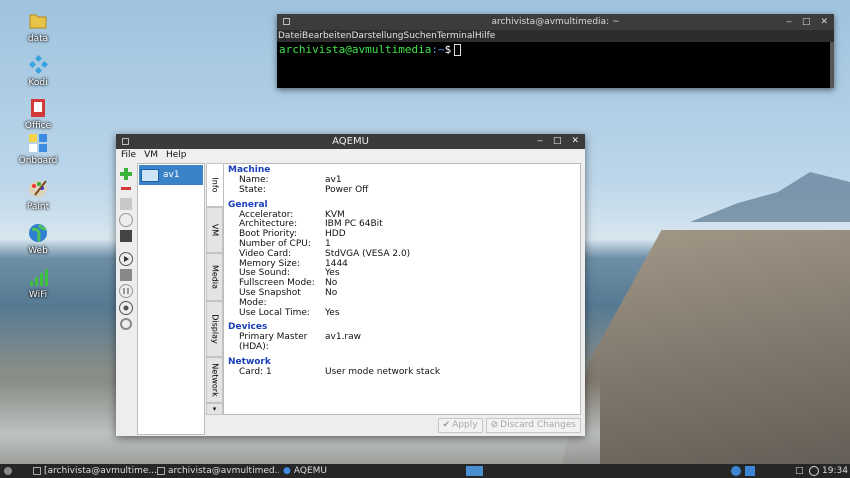 This screenshot has height=478, width=850. What do you see at coordinates (736, 471) in the screenshot?
I see `network-icon` at bounding box center [736, 471].